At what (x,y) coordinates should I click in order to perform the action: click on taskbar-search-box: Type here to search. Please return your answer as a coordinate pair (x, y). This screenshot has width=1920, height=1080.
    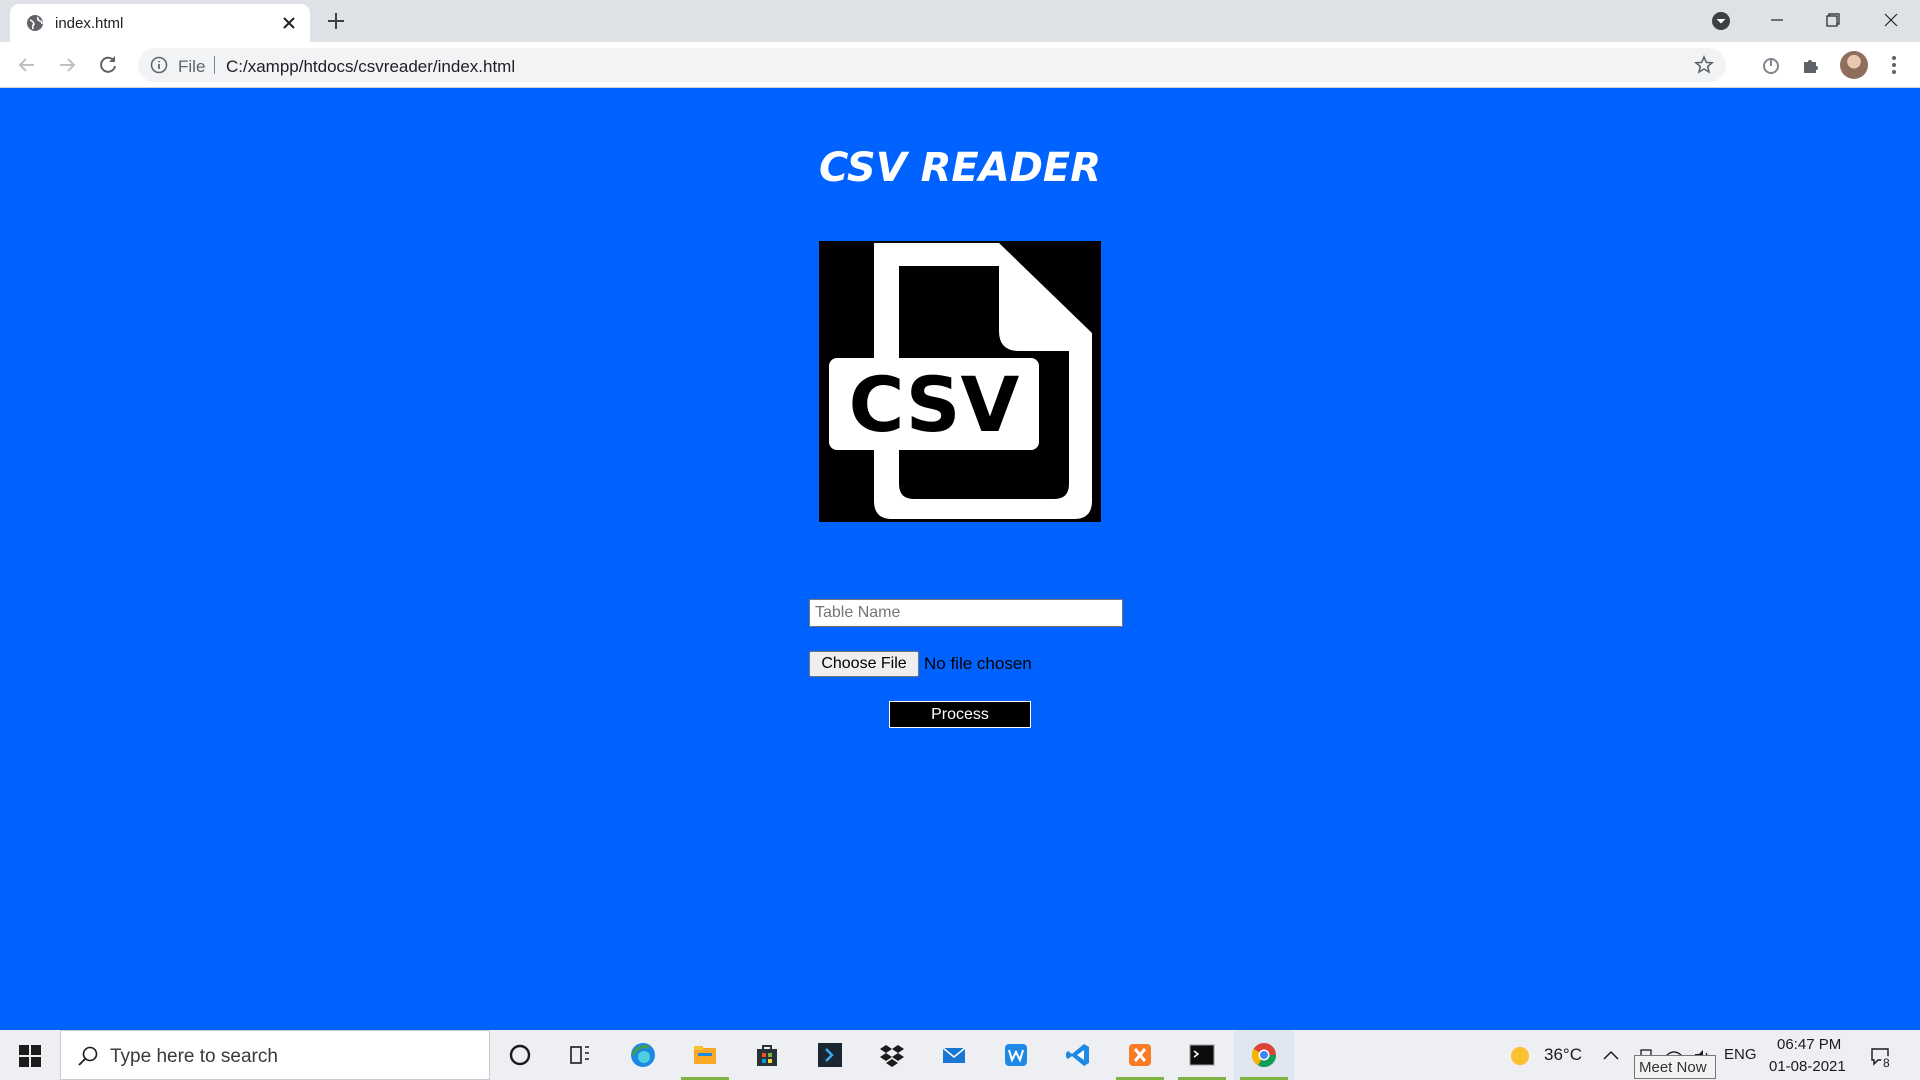
    Looking at the image, I should click on (275, 1055).